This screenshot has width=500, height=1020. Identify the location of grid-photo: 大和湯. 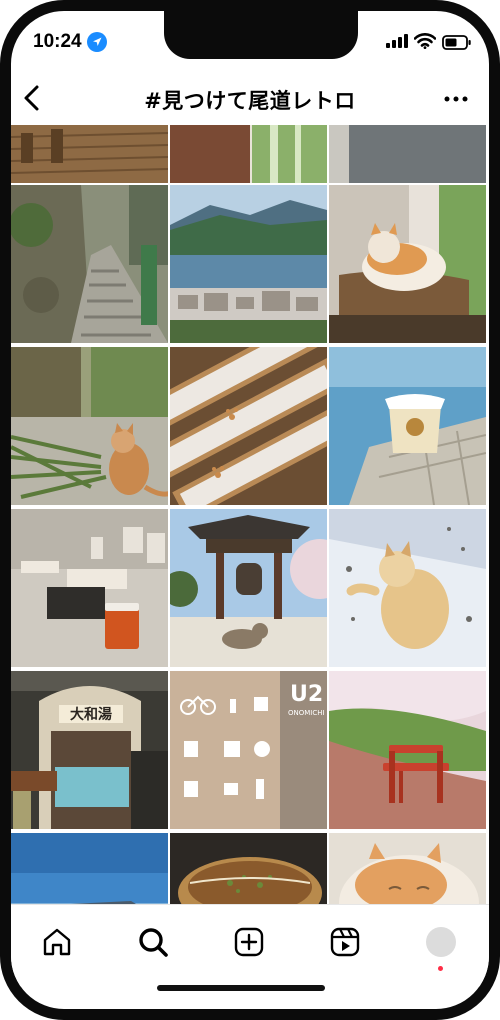
(89, 750).